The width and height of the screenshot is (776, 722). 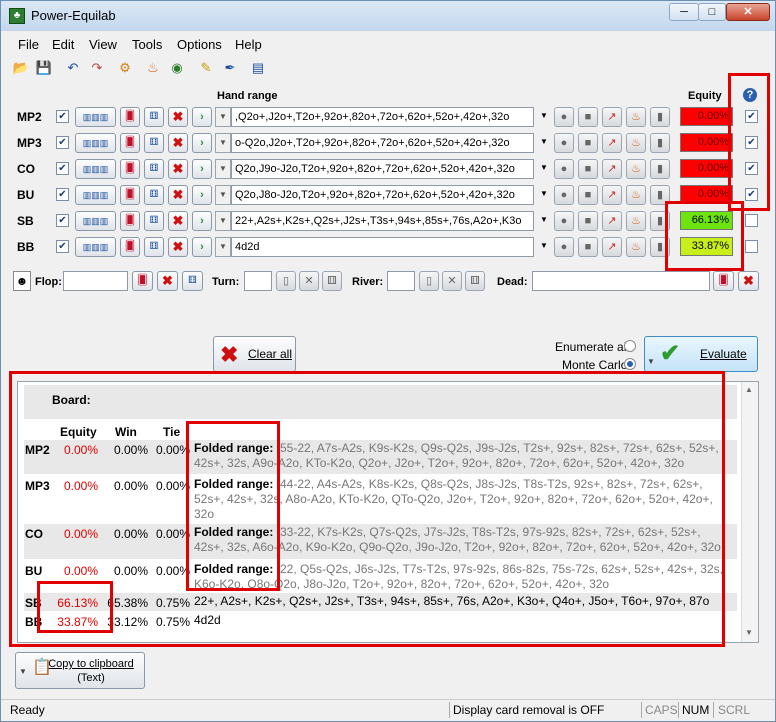 I want to click on card-select-button-mp3: 🂠, so click(x=130, y=143).